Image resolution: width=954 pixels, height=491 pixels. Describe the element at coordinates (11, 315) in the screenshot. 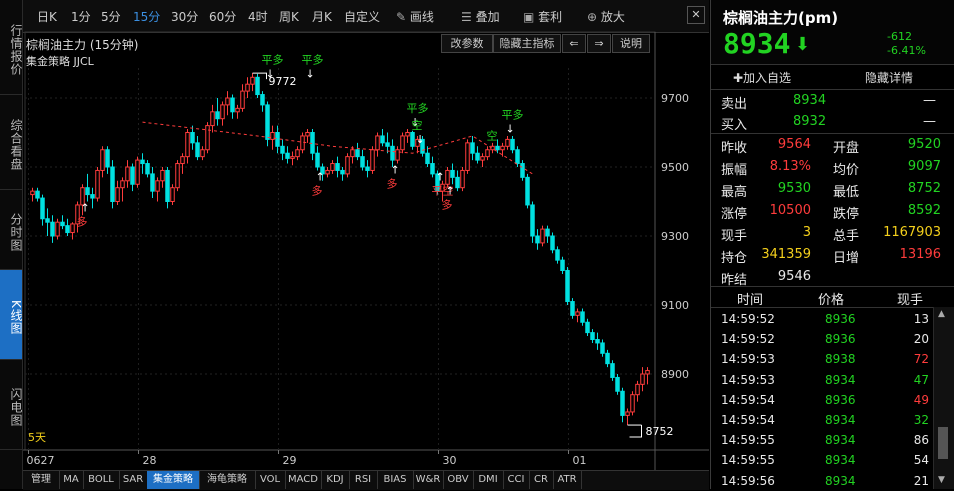

I see `tab-kline: K线图` at that location.